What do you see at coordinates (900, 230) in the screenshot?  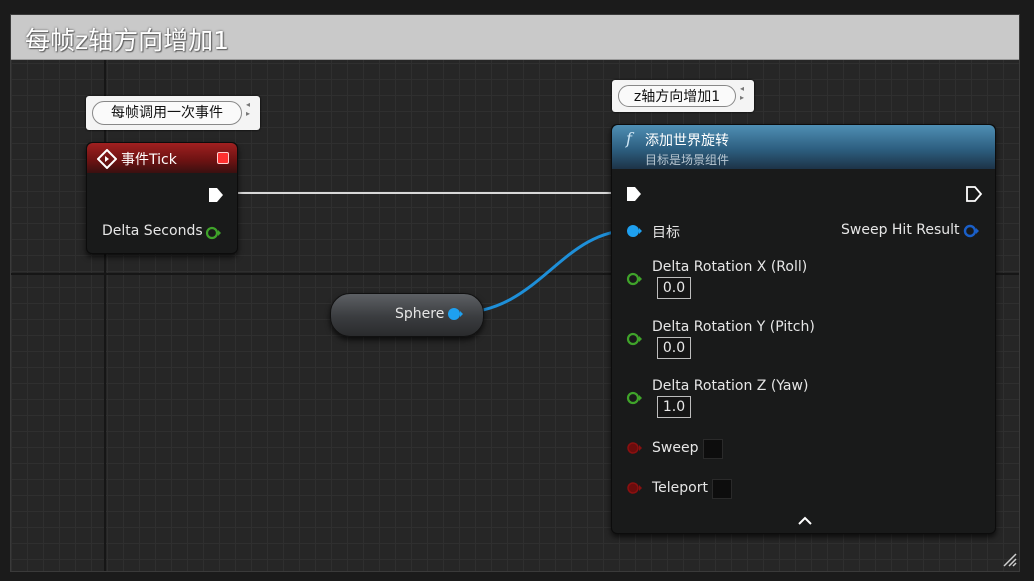 I see `sweep-hit-result-label: Sweep Hit Result` at bounding box center [900, 230].